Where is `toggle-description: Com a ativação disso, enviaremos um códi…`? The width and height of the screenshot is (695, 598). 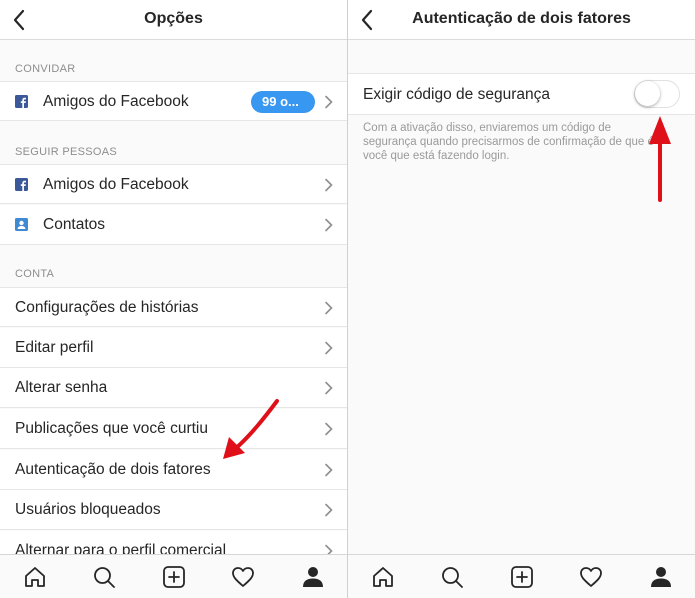 toggle-description: Com a ativação disso, enviaremos um códi… is located at coordinates (508, 142).